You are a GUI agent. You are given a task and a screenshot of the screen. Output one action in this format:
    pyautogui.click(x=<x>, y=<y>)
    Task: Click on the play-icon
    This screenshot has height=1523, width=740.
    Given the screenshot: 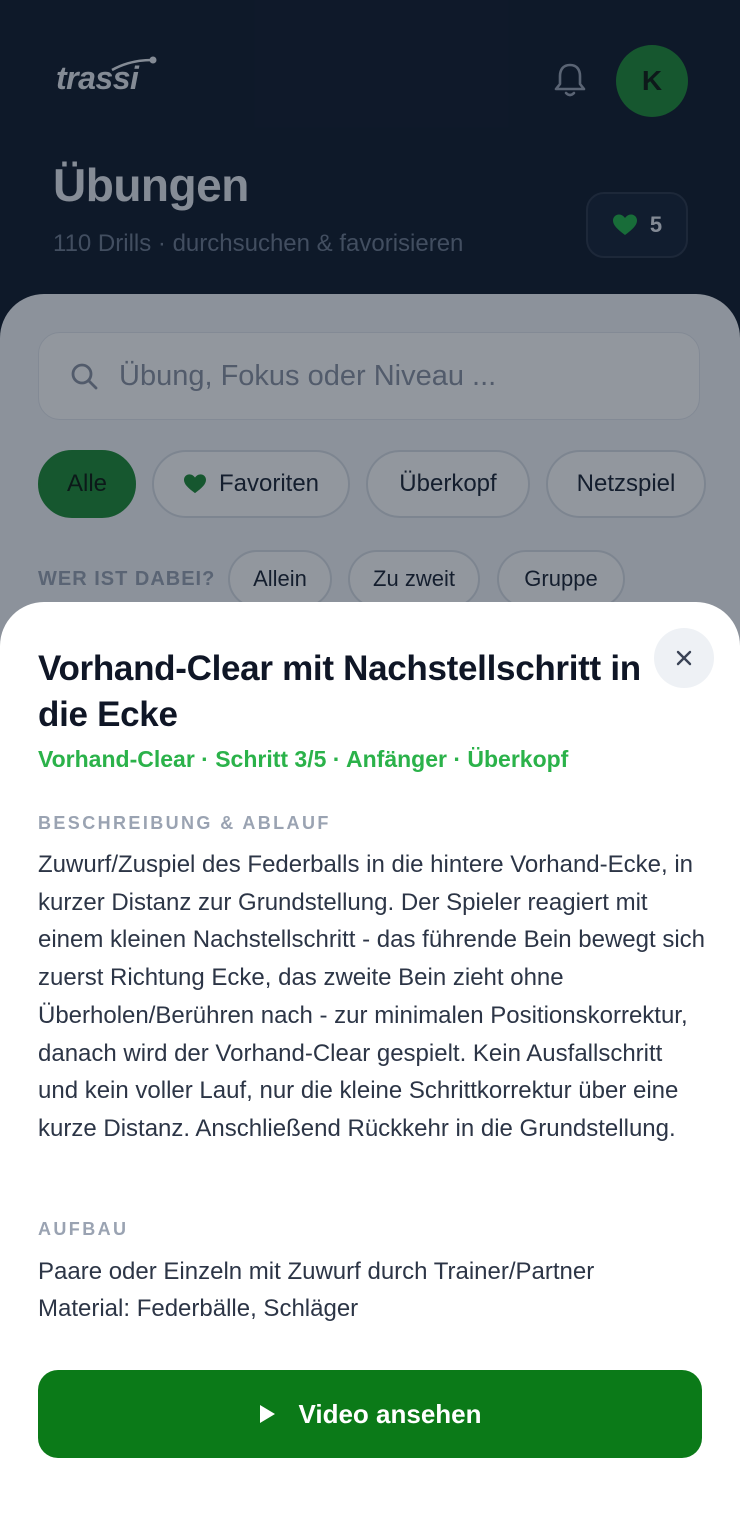 What is the action you would take?
    pyautogui.click(x=268, y=1414)
    